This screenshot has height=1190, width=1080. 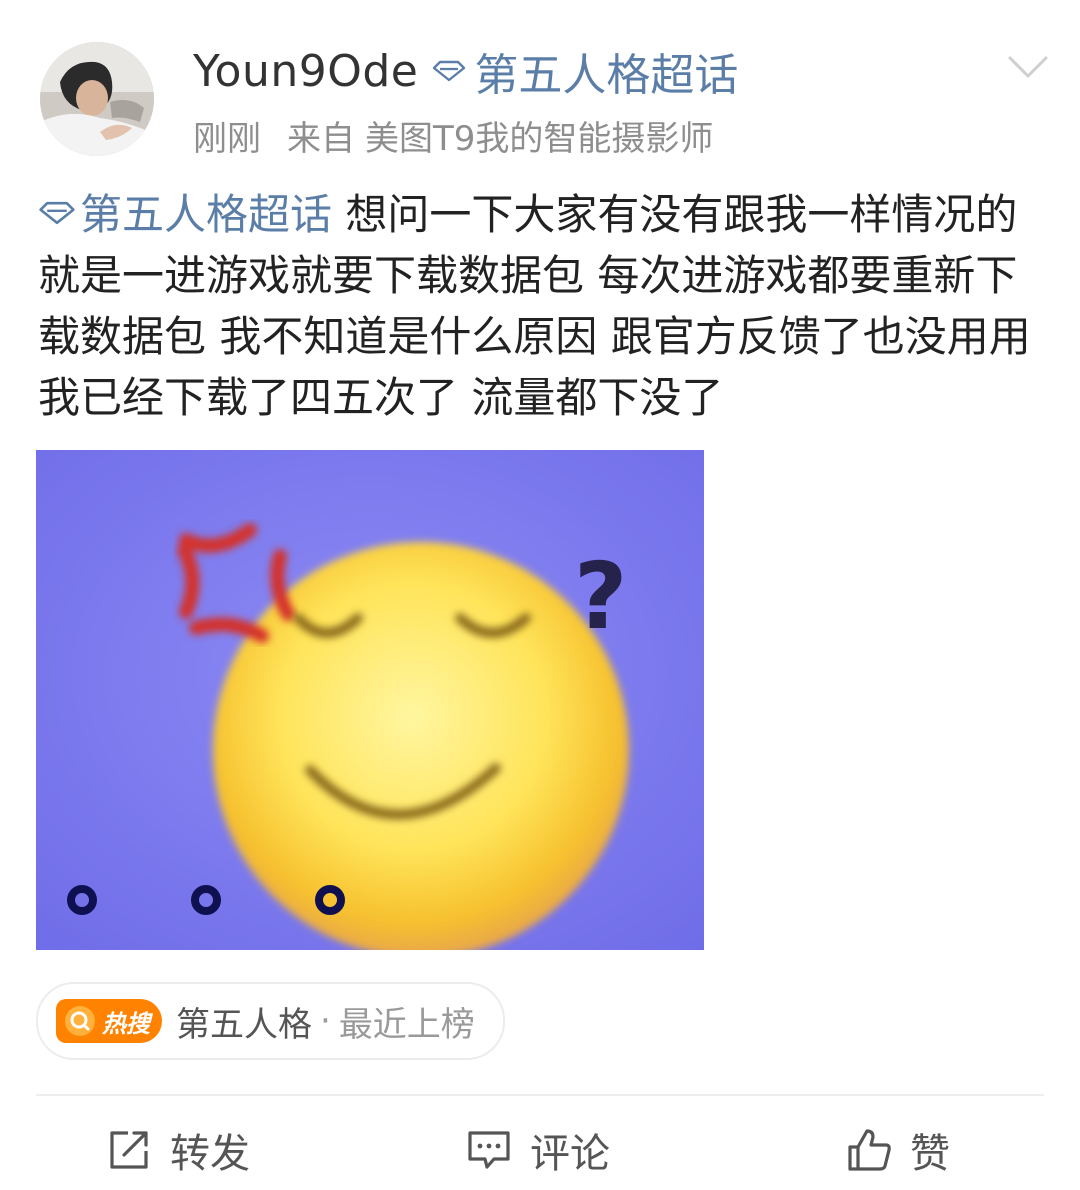 I want to click on source-prefix: 来自, so click(x=321, y=138).